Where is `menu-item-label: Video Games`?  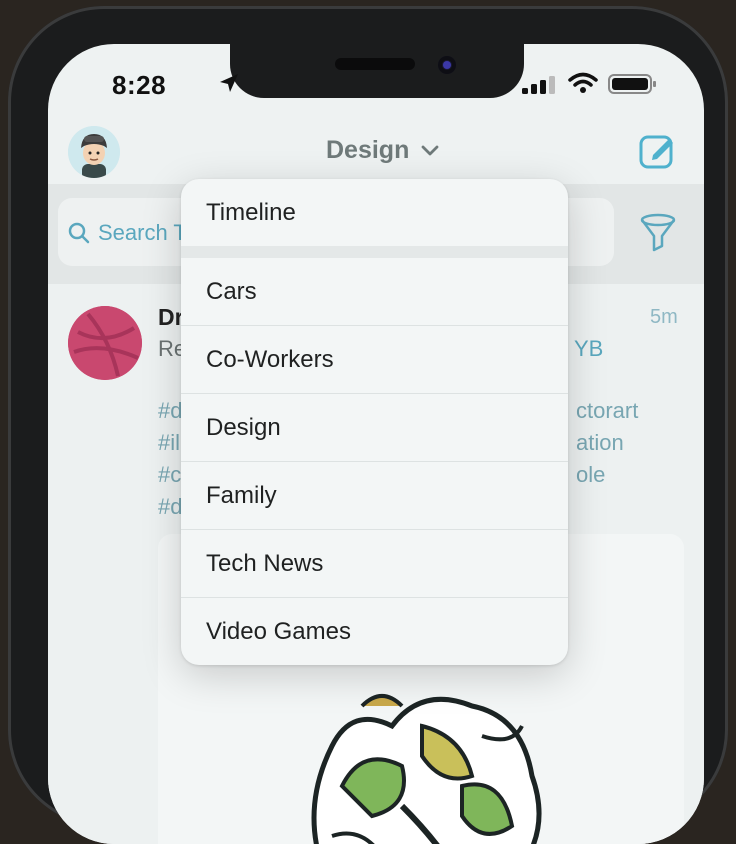 menu-item-label: Video Games is located at coordinates (278, 631).